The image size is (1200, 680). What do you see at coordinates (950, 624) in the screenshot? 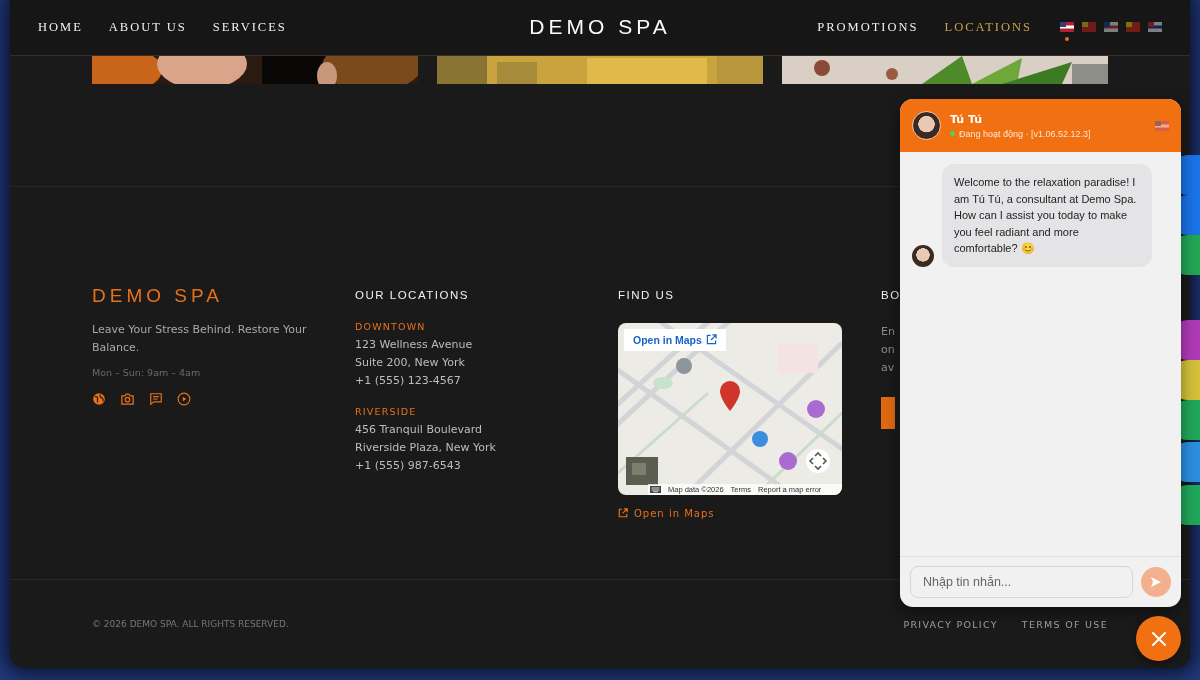
I see `footer-link: PRIVACY POLICY` at bounding box center [950, 624].